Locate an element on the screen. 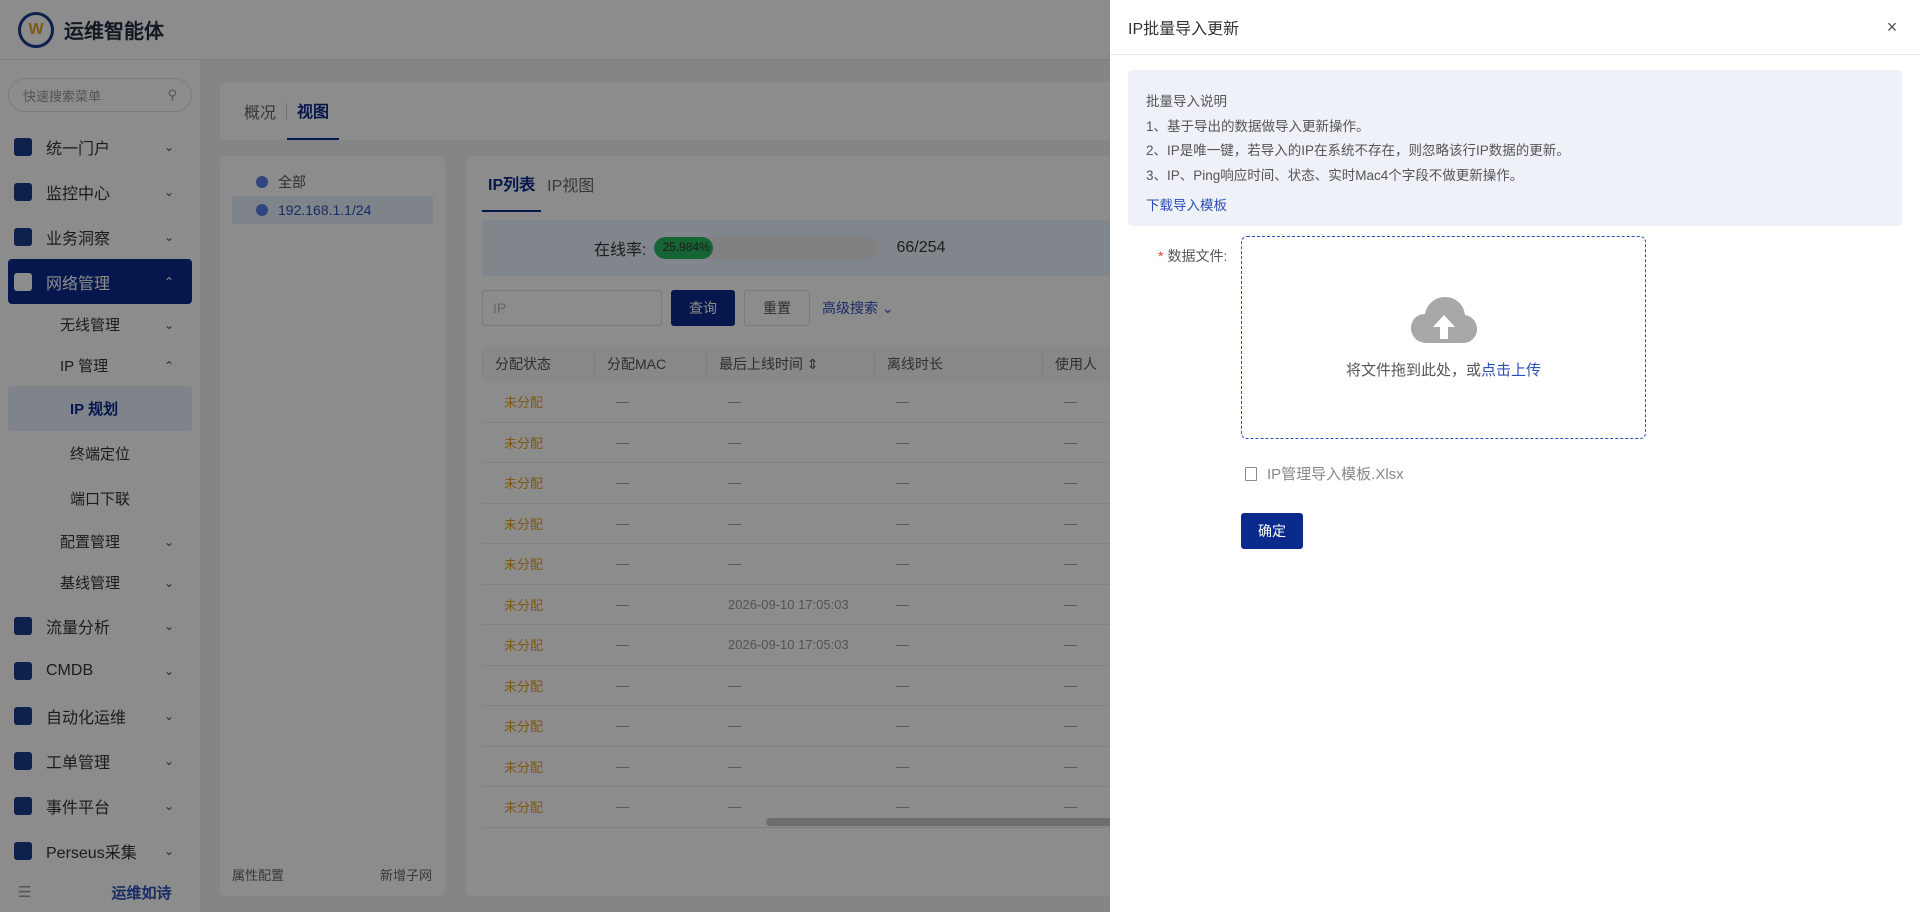  document-icon is located at coordinates (1251, 473).